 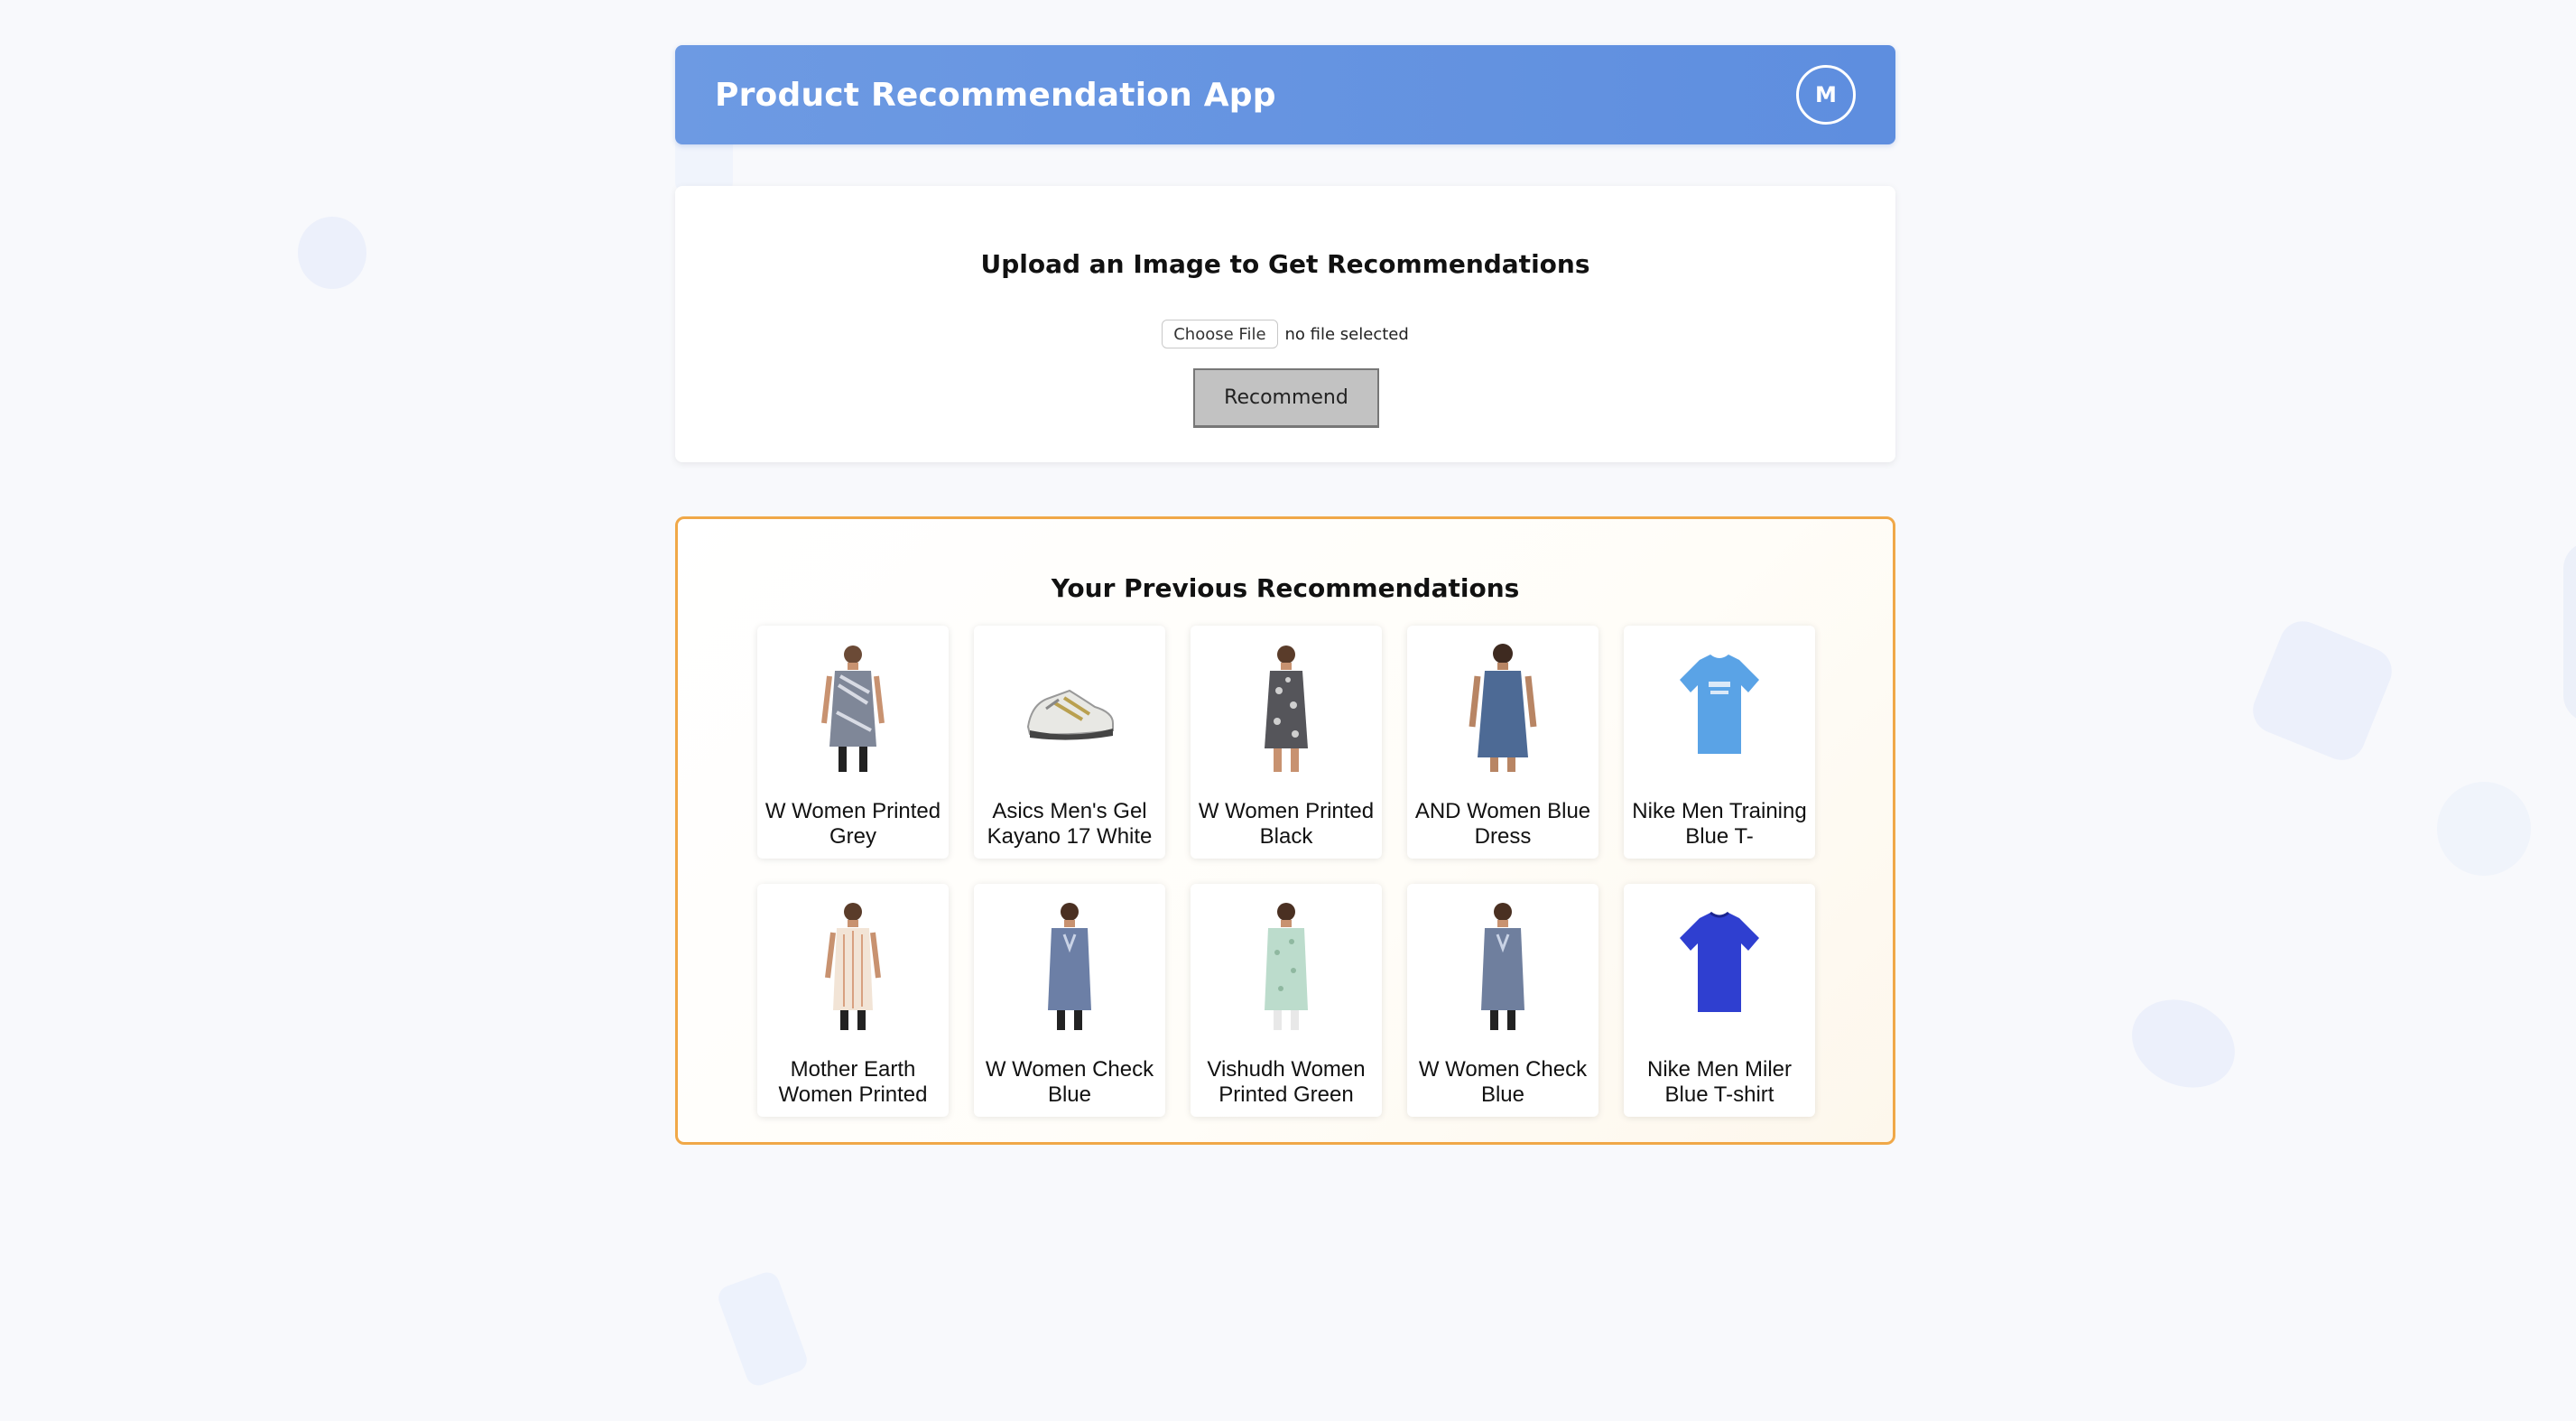 What do you see at coordinates (1719, 708) in the screenshot?
I see `light-blue-tshirt-icon` at bounding box center [1719, 708].